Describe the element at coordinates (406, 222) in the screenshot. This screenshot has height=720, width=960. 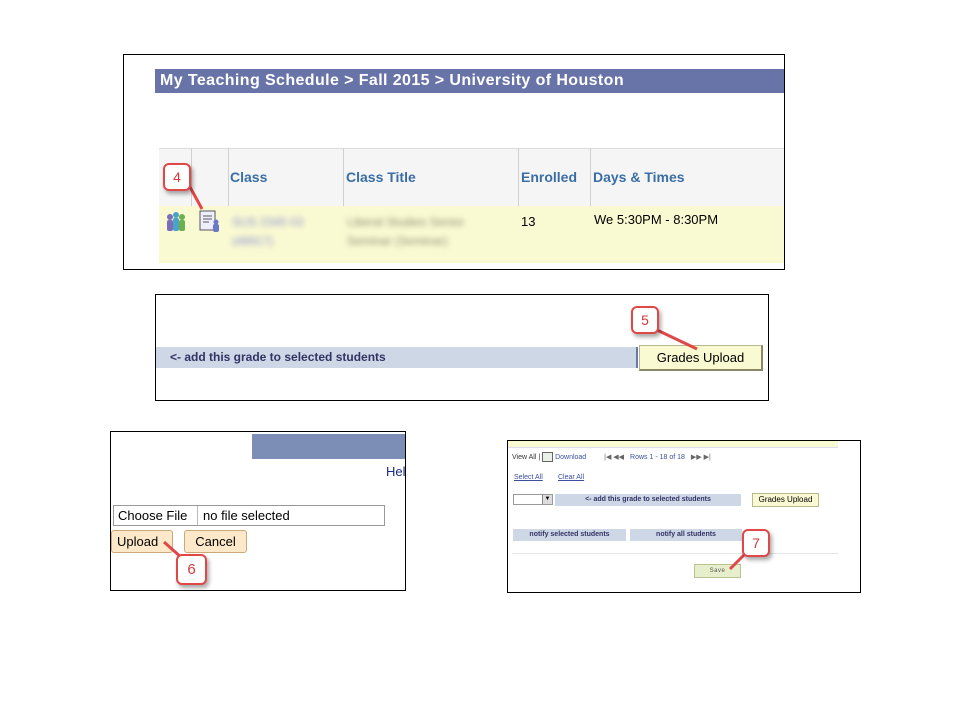
I see `class-title-line1: Liberal Studies Senior` at that location.